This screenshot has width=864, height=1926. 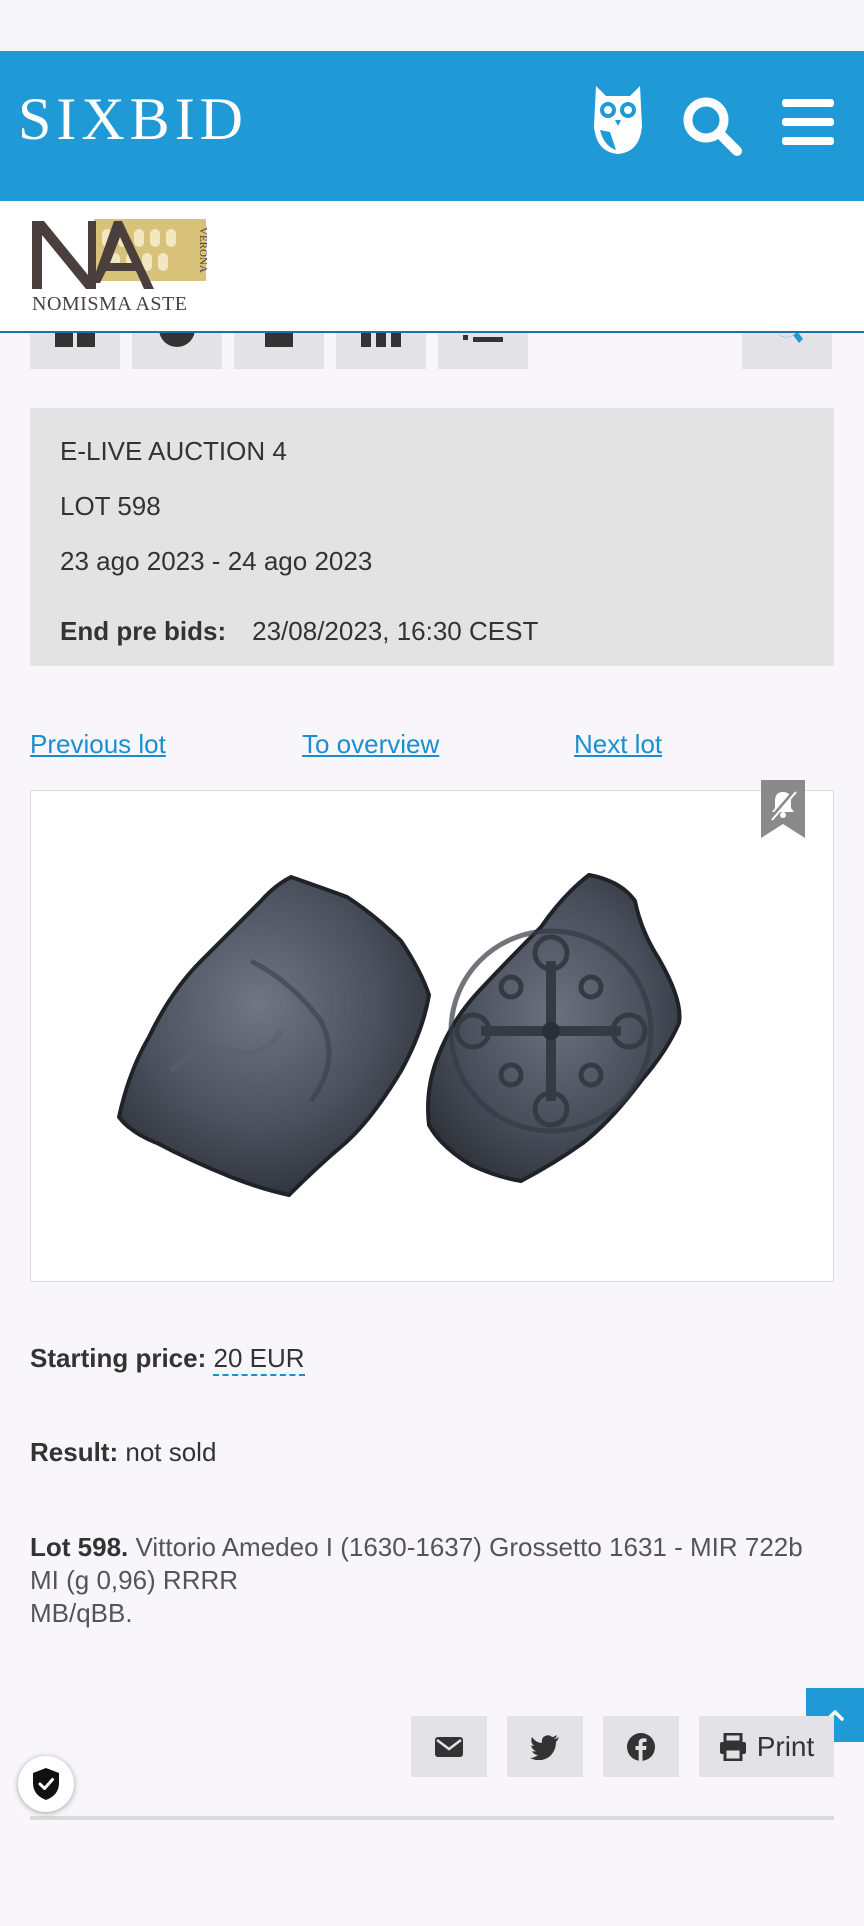 What do you see at coordinates (808, 122) in the screenshot?
I see `hamburger-menu-icon` at bounding box center [808, 122].